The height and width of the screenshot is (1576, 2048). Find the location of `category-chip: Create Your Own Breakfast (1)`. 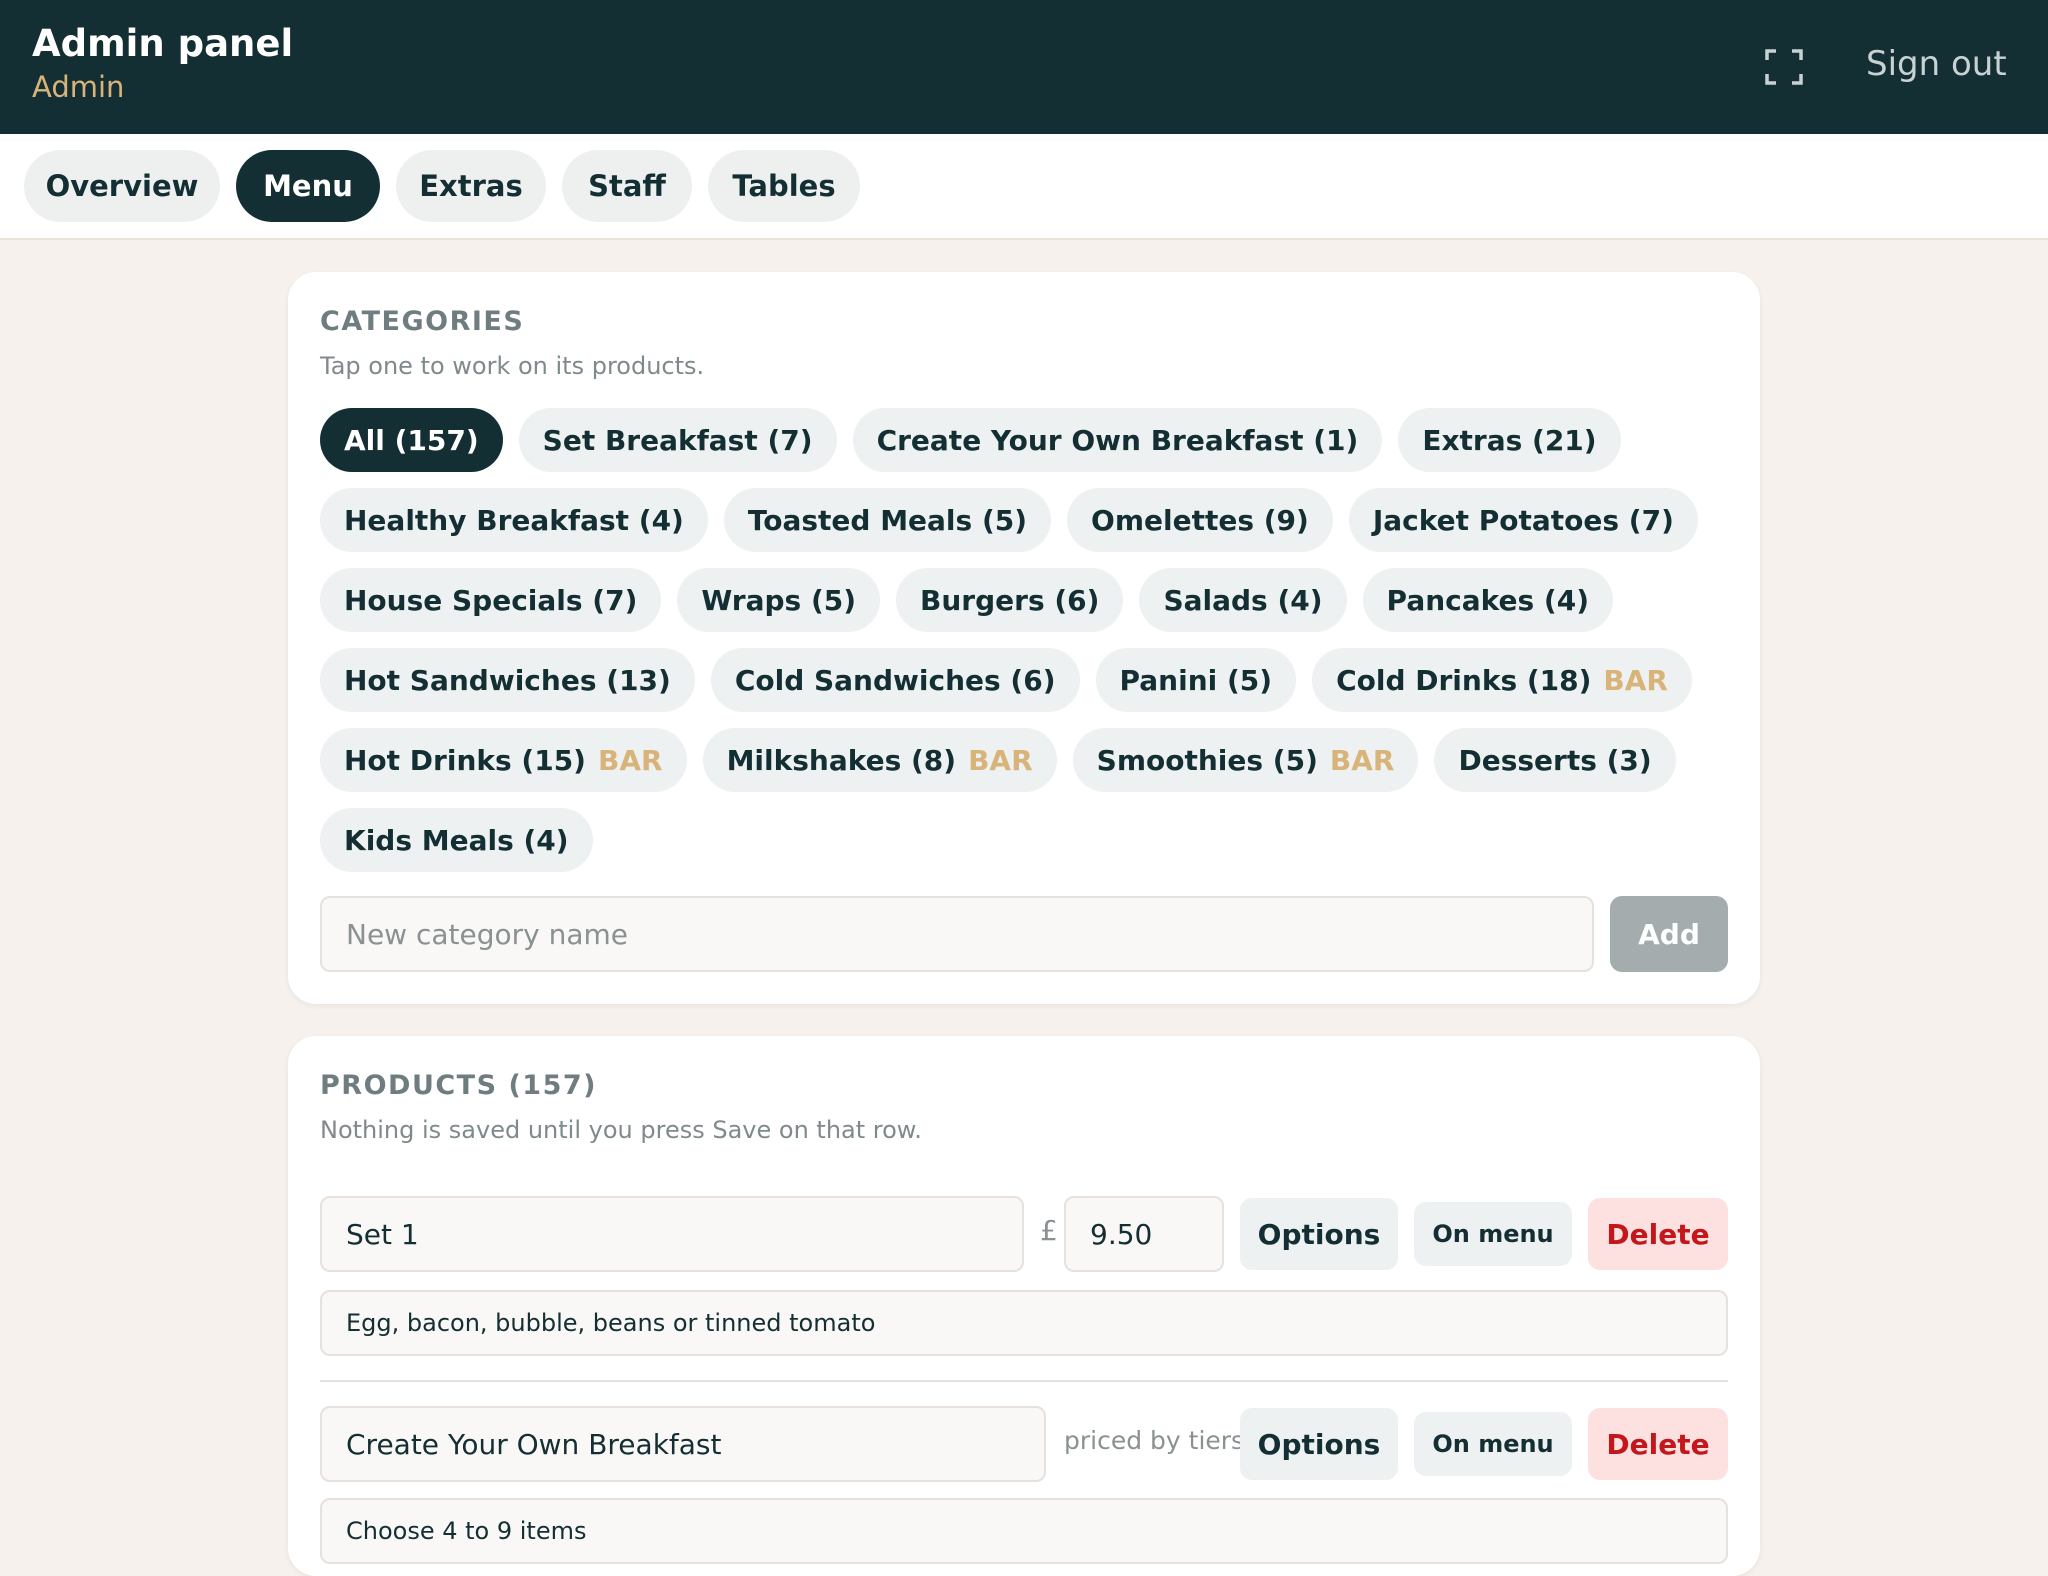

category-chip: Create Your Own Breakfast (1) is located at coordinates (1117, 440).